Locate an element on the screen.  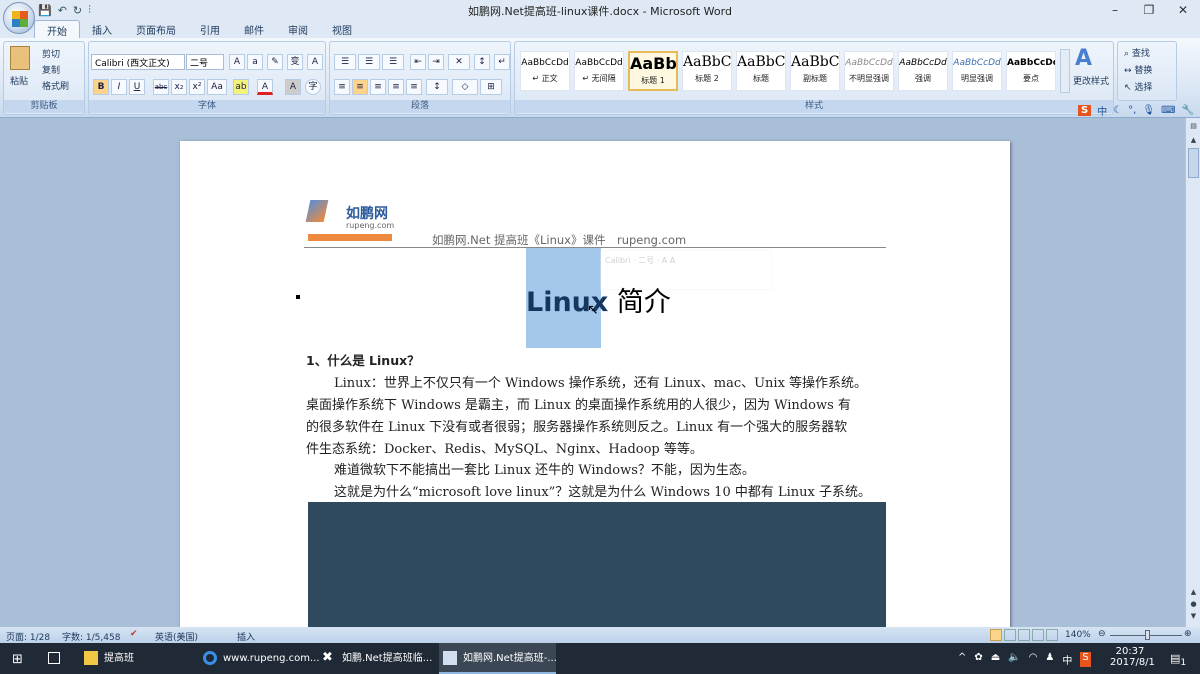
tray-person-icon: ♟ is located at coordinates (1049, 659).